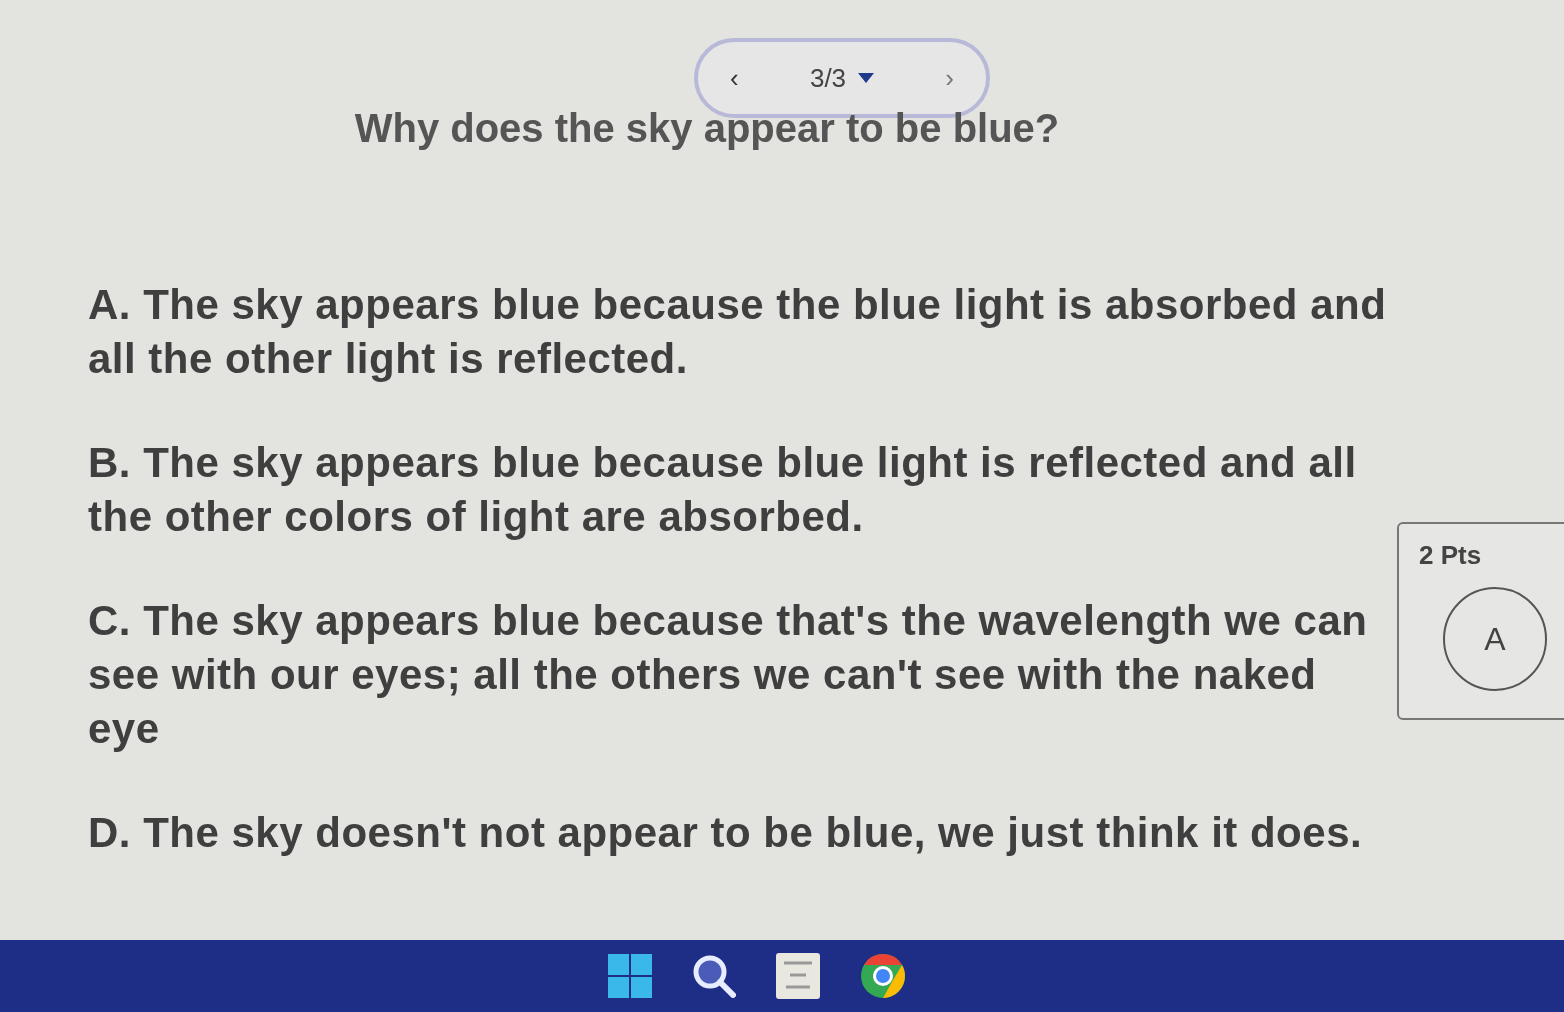  I want to click on previous-button: ‹, so click(734, 78).